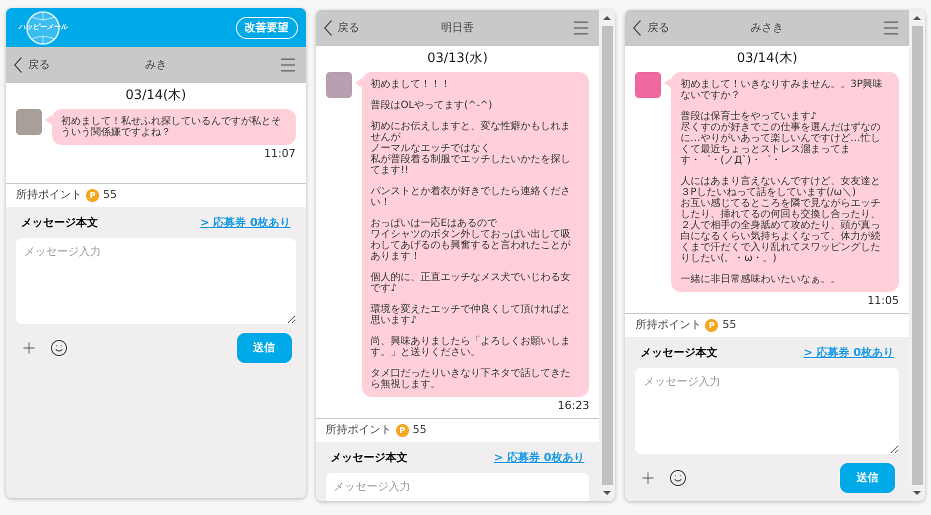  Describe the element at coordinates (573, 406) in the screenshot. I see `message-time: 16:23` at that location.